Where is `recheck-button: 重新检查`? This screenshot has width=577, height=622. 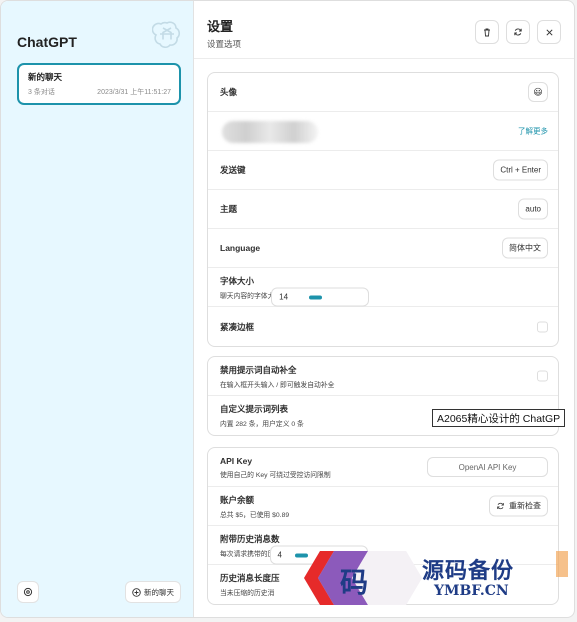
recheck-button: 重新检查 is located at coordinates (518, 506).